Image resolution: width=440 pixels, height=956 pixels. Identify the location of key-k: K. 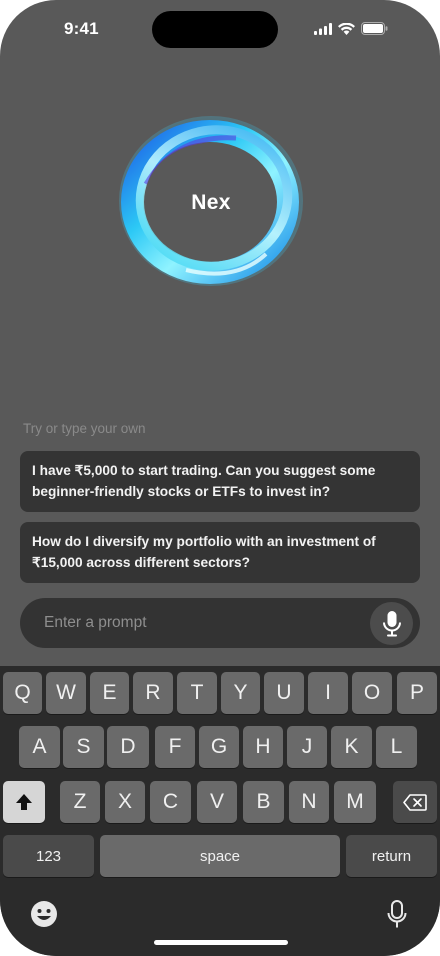
(351, 747).